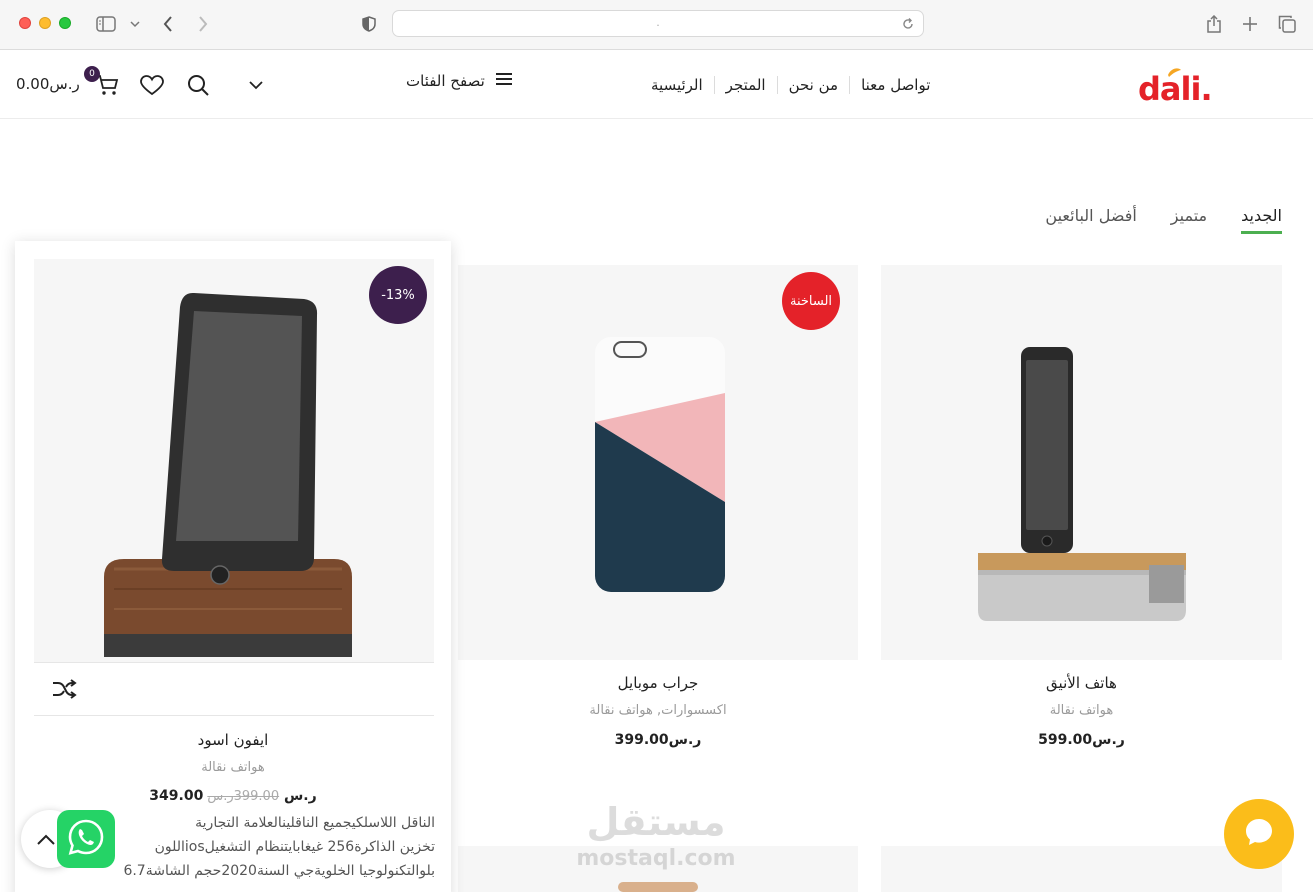 The width and height of the screenshot is (1313, 892). What do you see at coordinates (1175, 88) in the screenshot?
I see `svg-text: dali.` at bounding box center [1175, 88].